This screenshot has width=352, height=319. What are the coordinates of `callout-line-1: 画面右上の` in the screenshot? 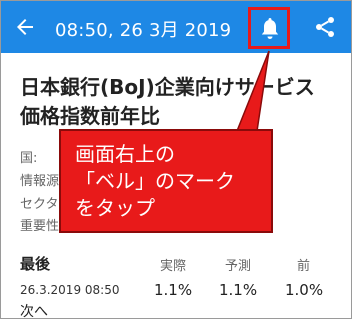 It's located at (125, 154).